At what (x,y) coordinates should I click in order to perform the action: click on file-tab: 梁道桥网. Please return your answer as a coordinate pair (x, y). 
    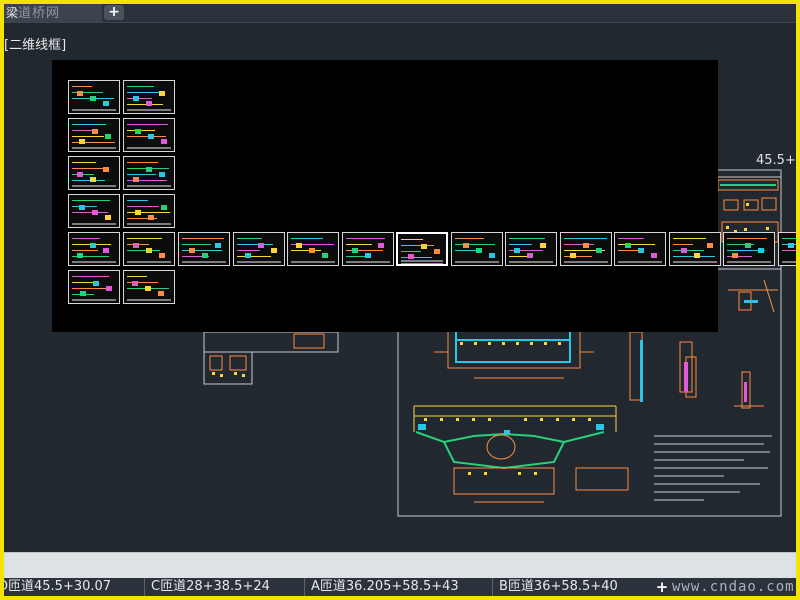
    Looking at the image, I should click on (53, 13).